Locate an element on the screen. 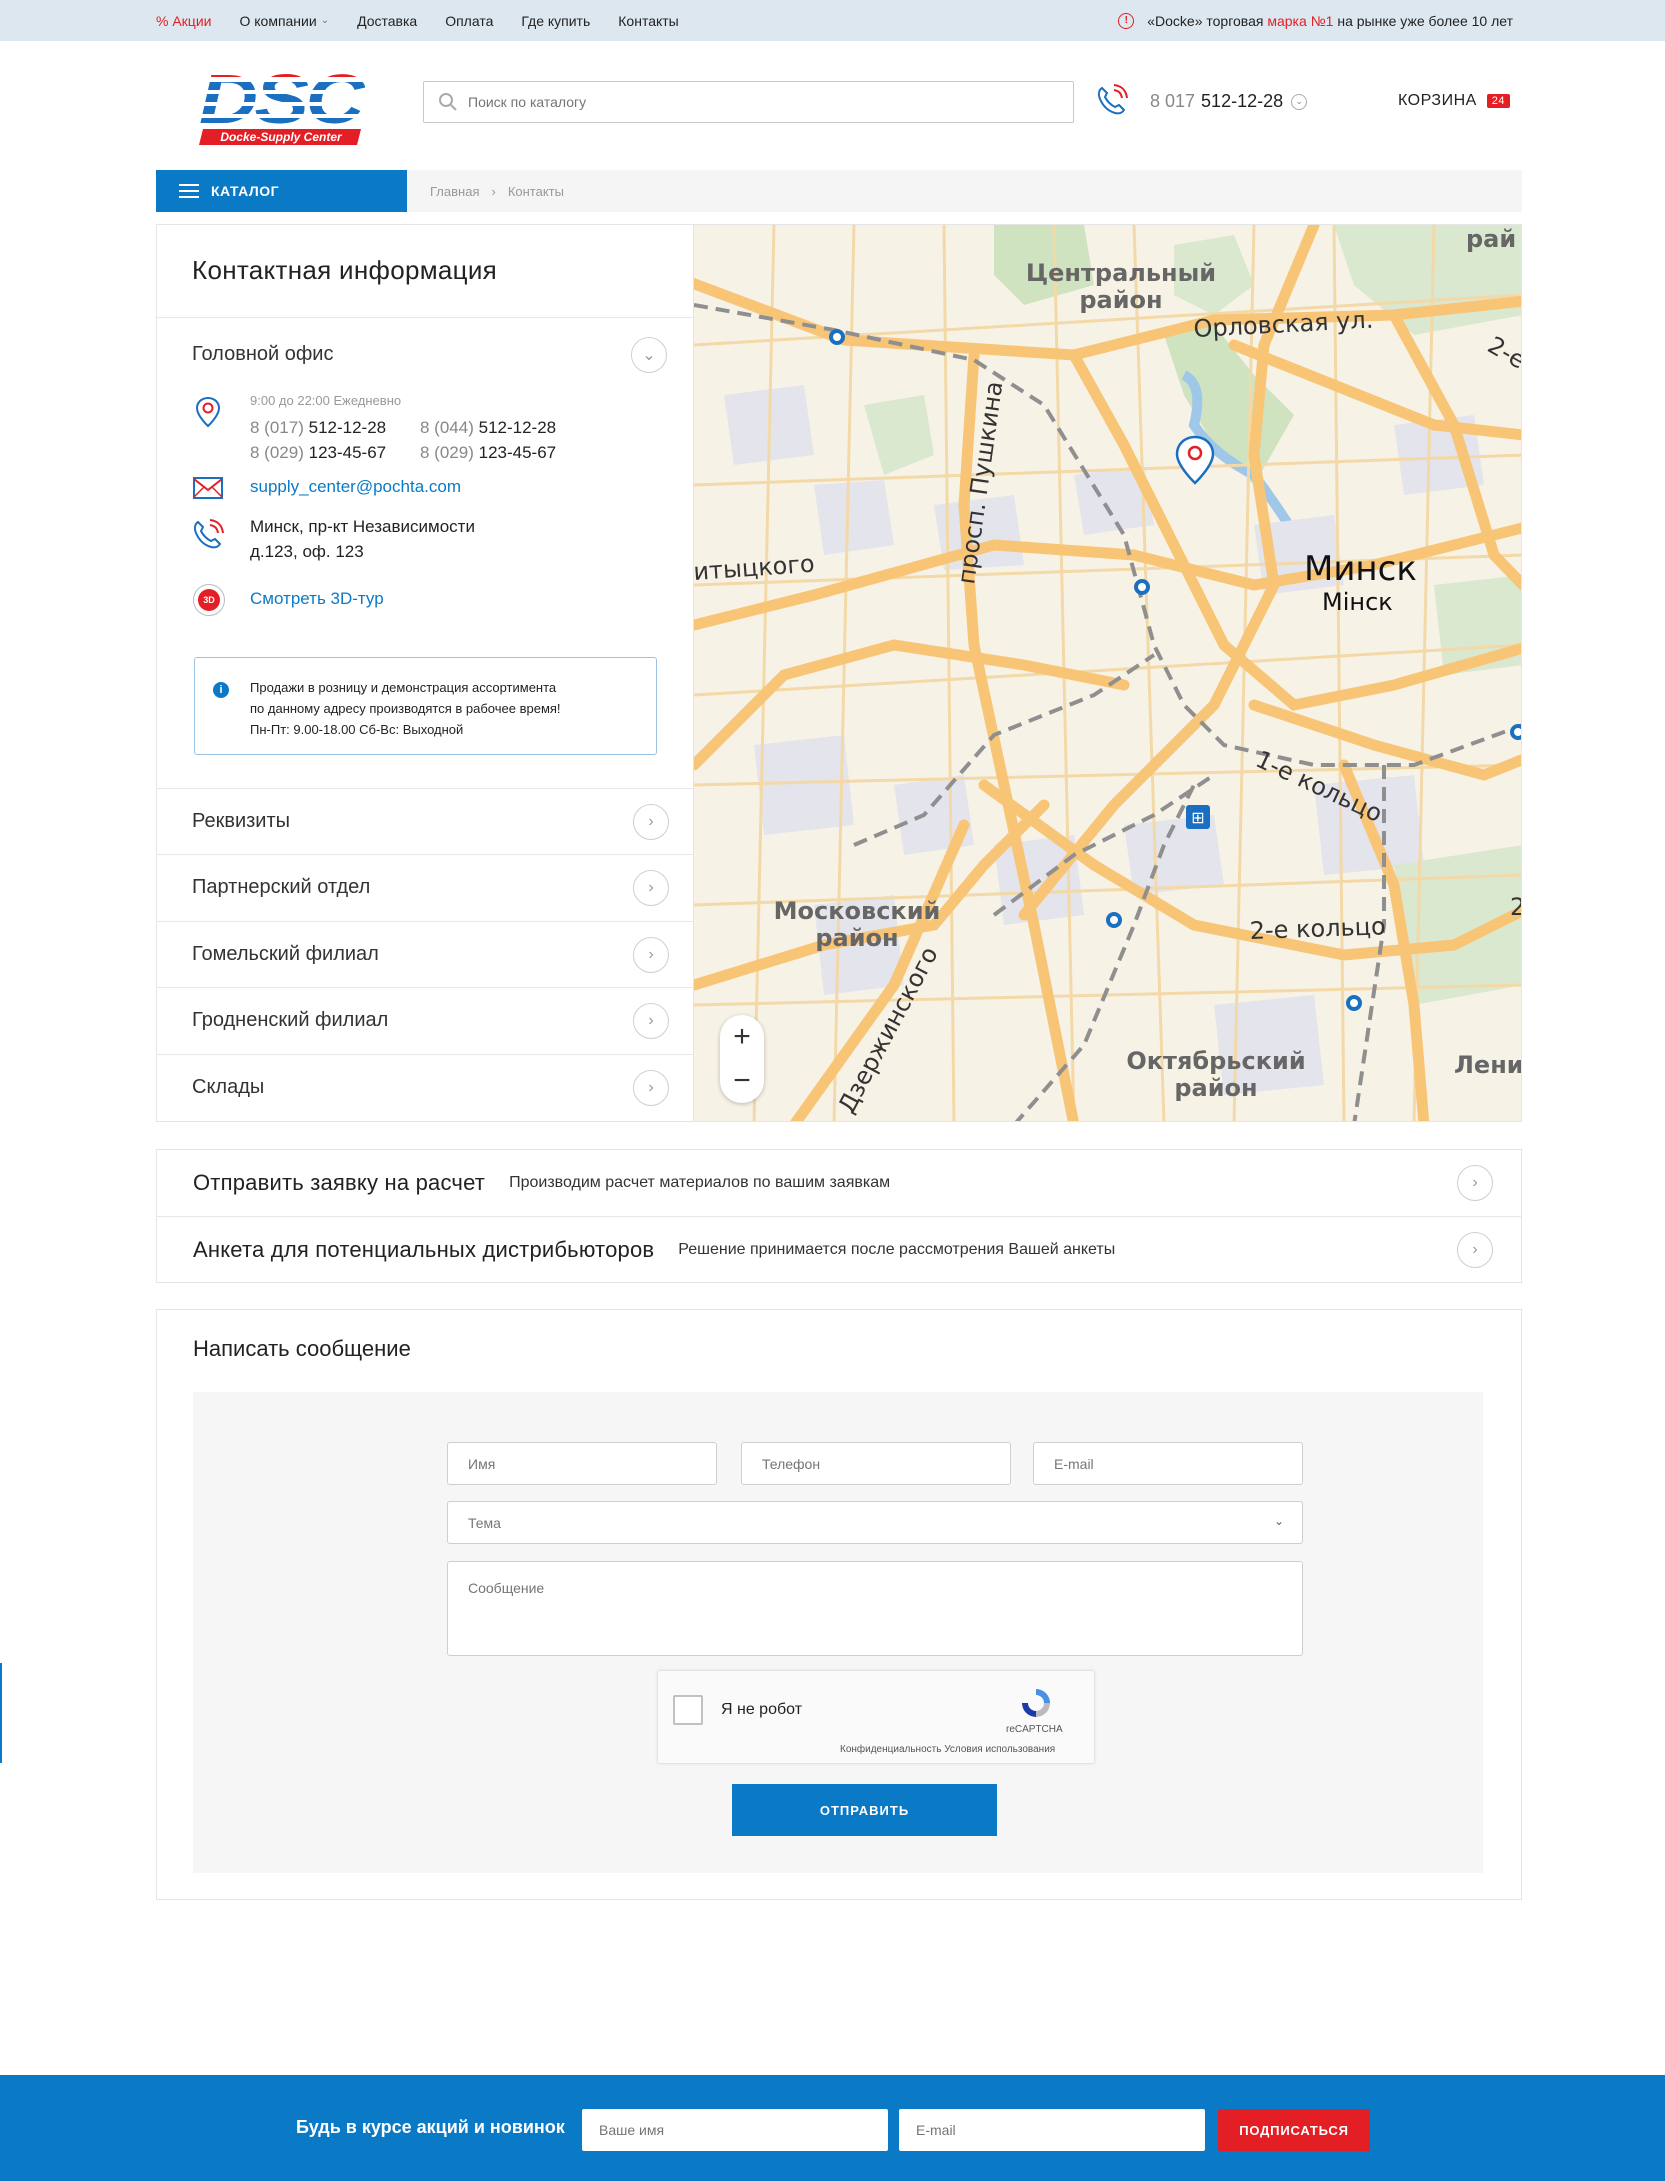 The image size is (1665, 2181). subscribe-button: ПОДПИСАТЬСЯ is located at coordinates (1294, 2130).